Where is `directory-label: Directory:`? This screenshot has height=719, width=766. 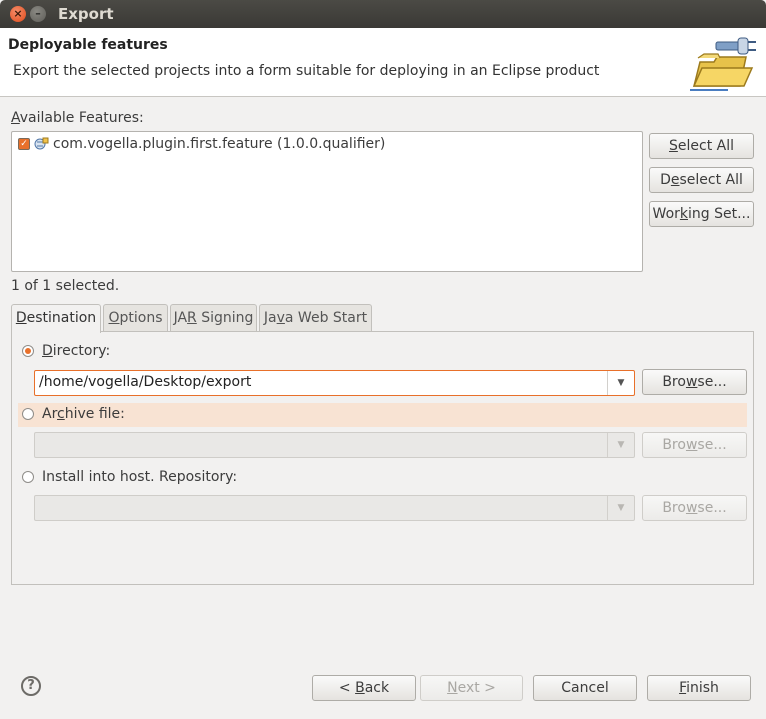
directory-label: Directory: is located at coordinates (76, 351).